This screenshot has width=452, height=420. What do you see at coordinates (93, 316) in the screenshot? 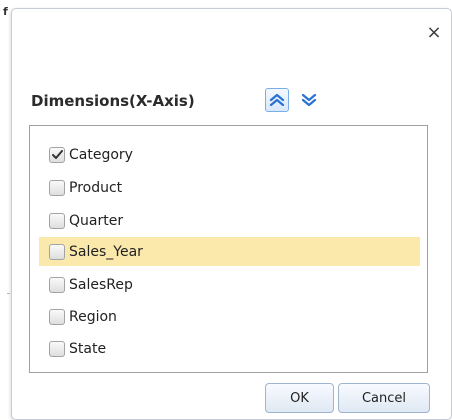
I see `list-item-label: Region` at bounding box center [93, 316].